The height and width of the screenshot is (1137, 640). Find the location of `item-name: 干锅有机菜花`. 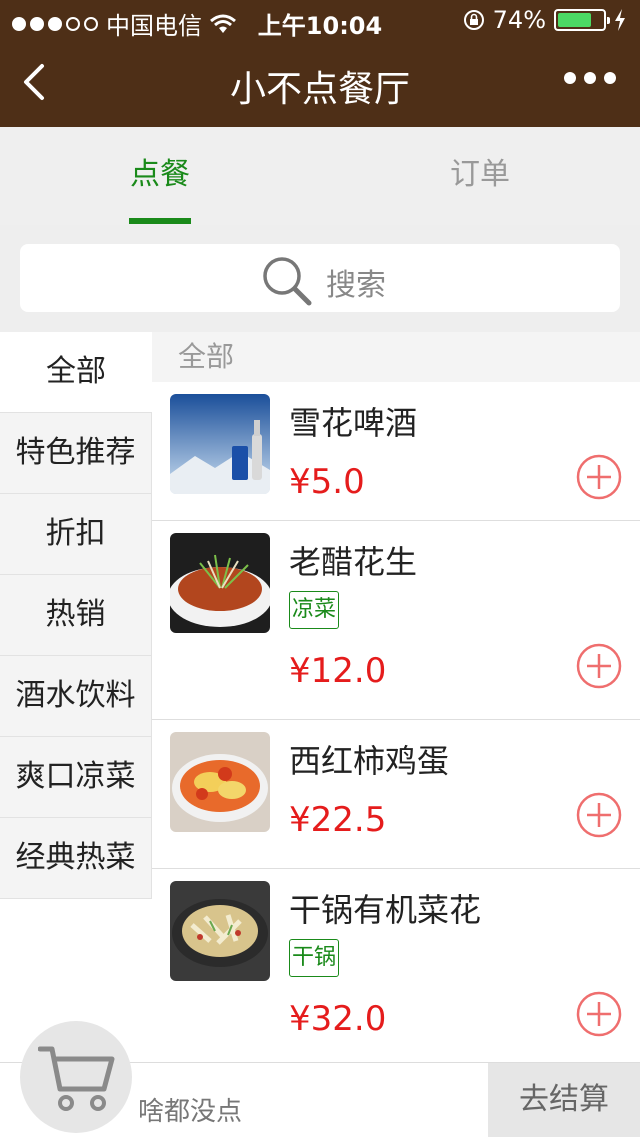

item-name: 干锅有机菜花 is located at coordinates (385, 910).